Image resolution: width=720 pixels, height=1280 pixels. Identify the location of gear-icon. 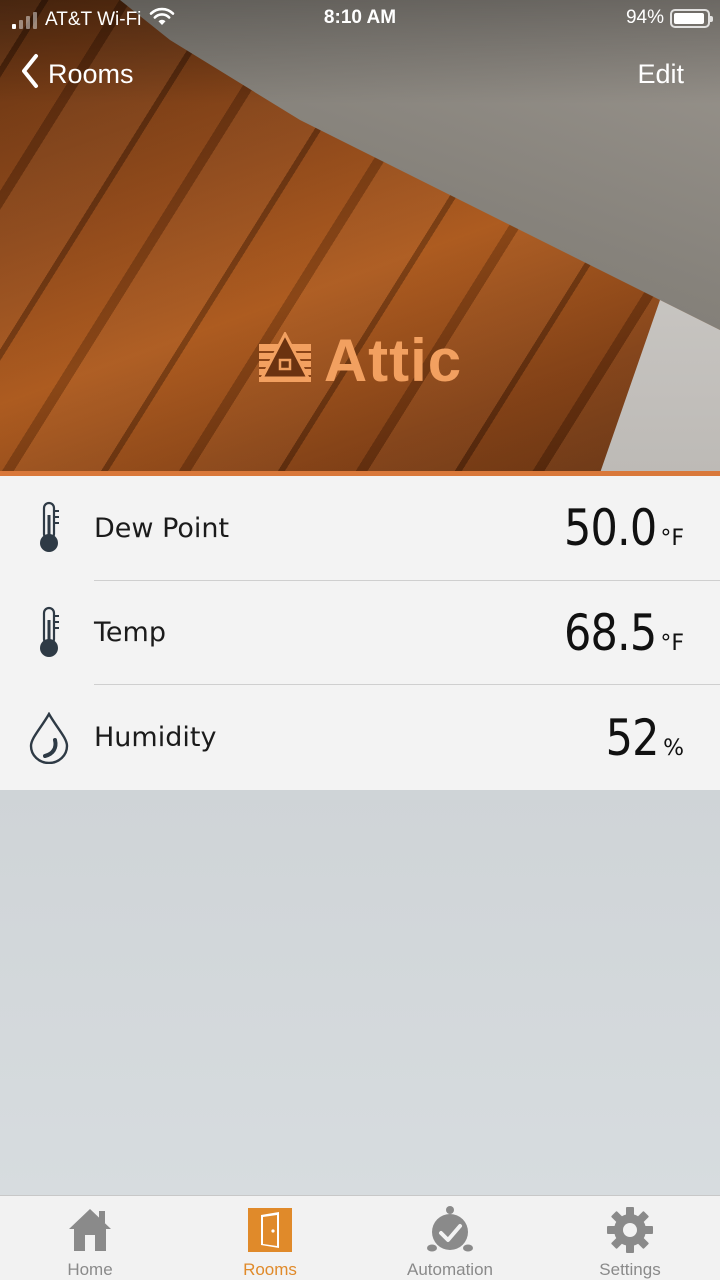
(630, 1230).